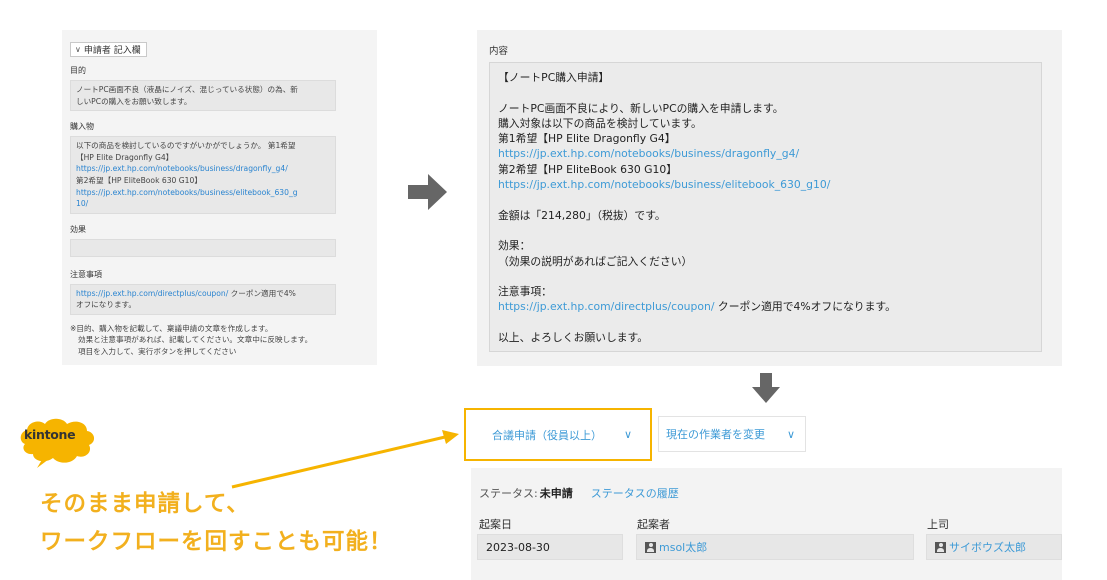 The height and width of the screenshot is (580, 1107). I want to click on status-history-link: ステータスの履歴, so click(635, 493).